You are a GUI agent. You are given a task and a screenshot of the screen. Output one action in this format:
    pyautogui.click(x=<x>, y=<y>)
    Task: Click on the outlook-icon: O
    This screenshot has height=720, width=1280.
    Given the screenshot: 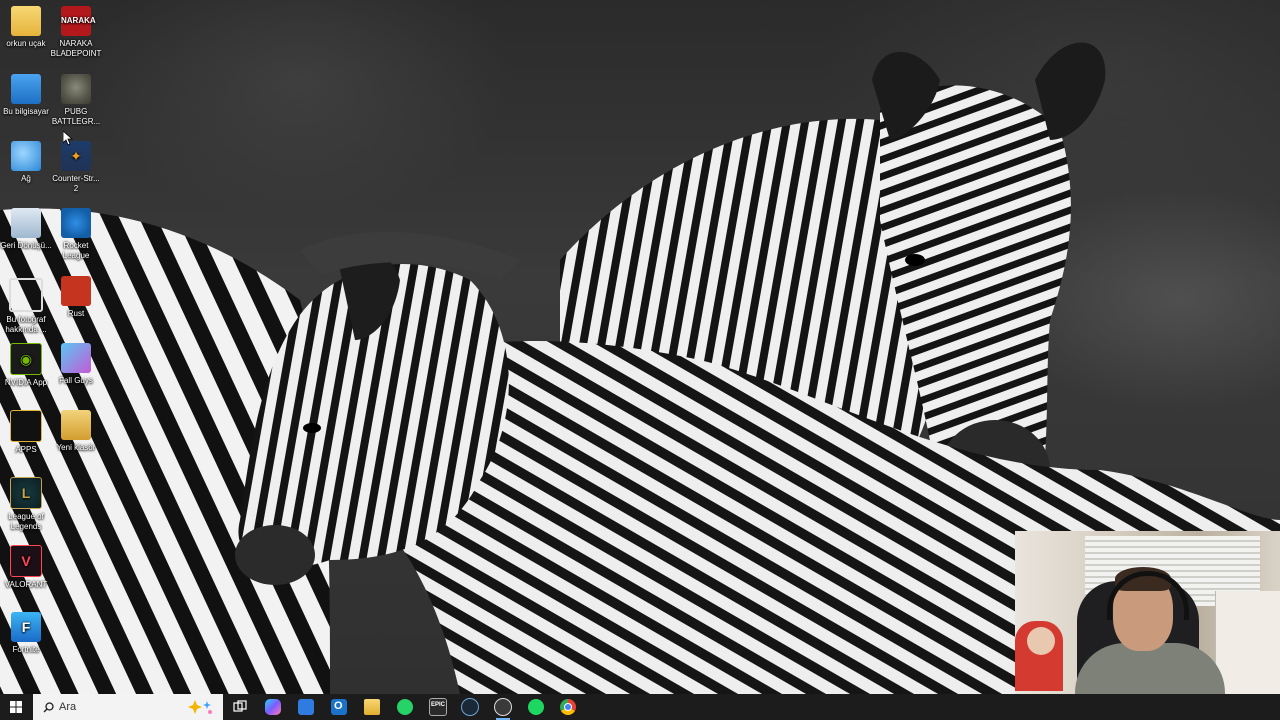 What is the action you would take?
    pyautogui.click(x=339, y=707)
    